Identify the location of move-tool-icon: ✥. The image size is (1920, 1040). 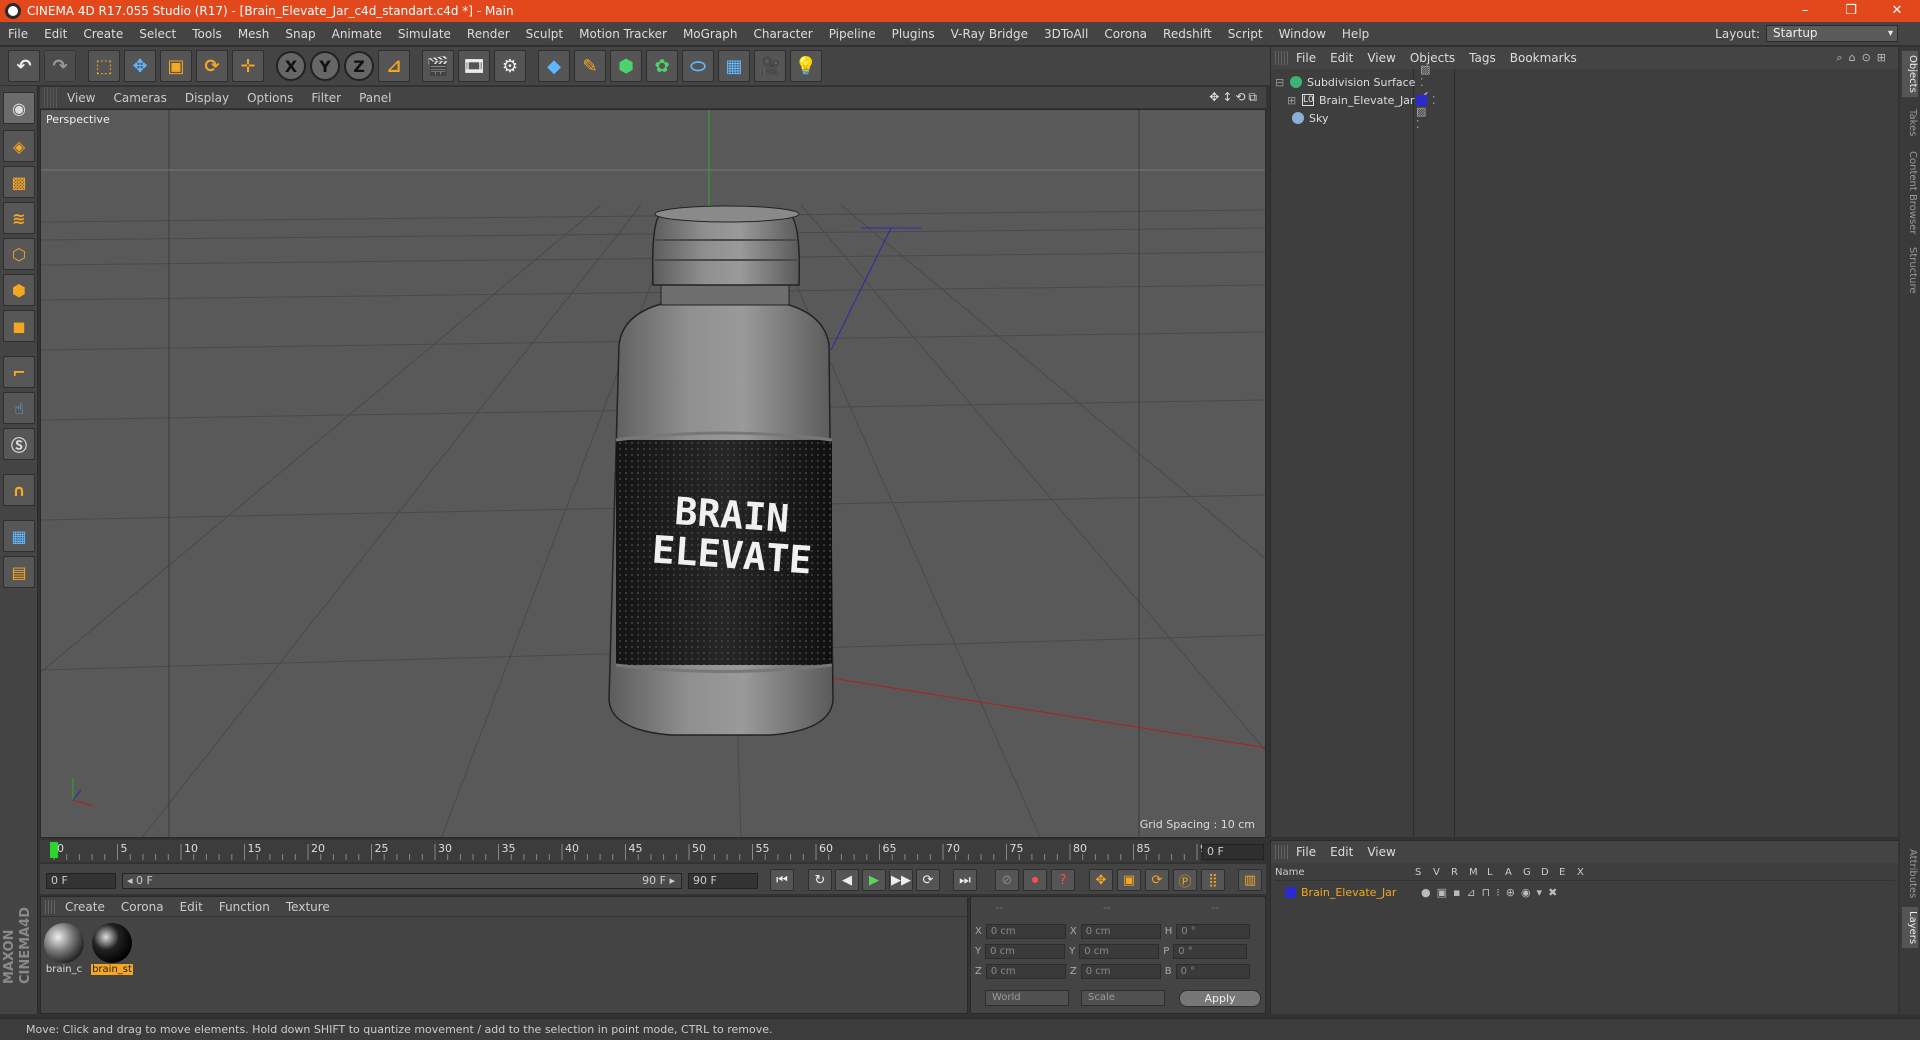
(140, 66).